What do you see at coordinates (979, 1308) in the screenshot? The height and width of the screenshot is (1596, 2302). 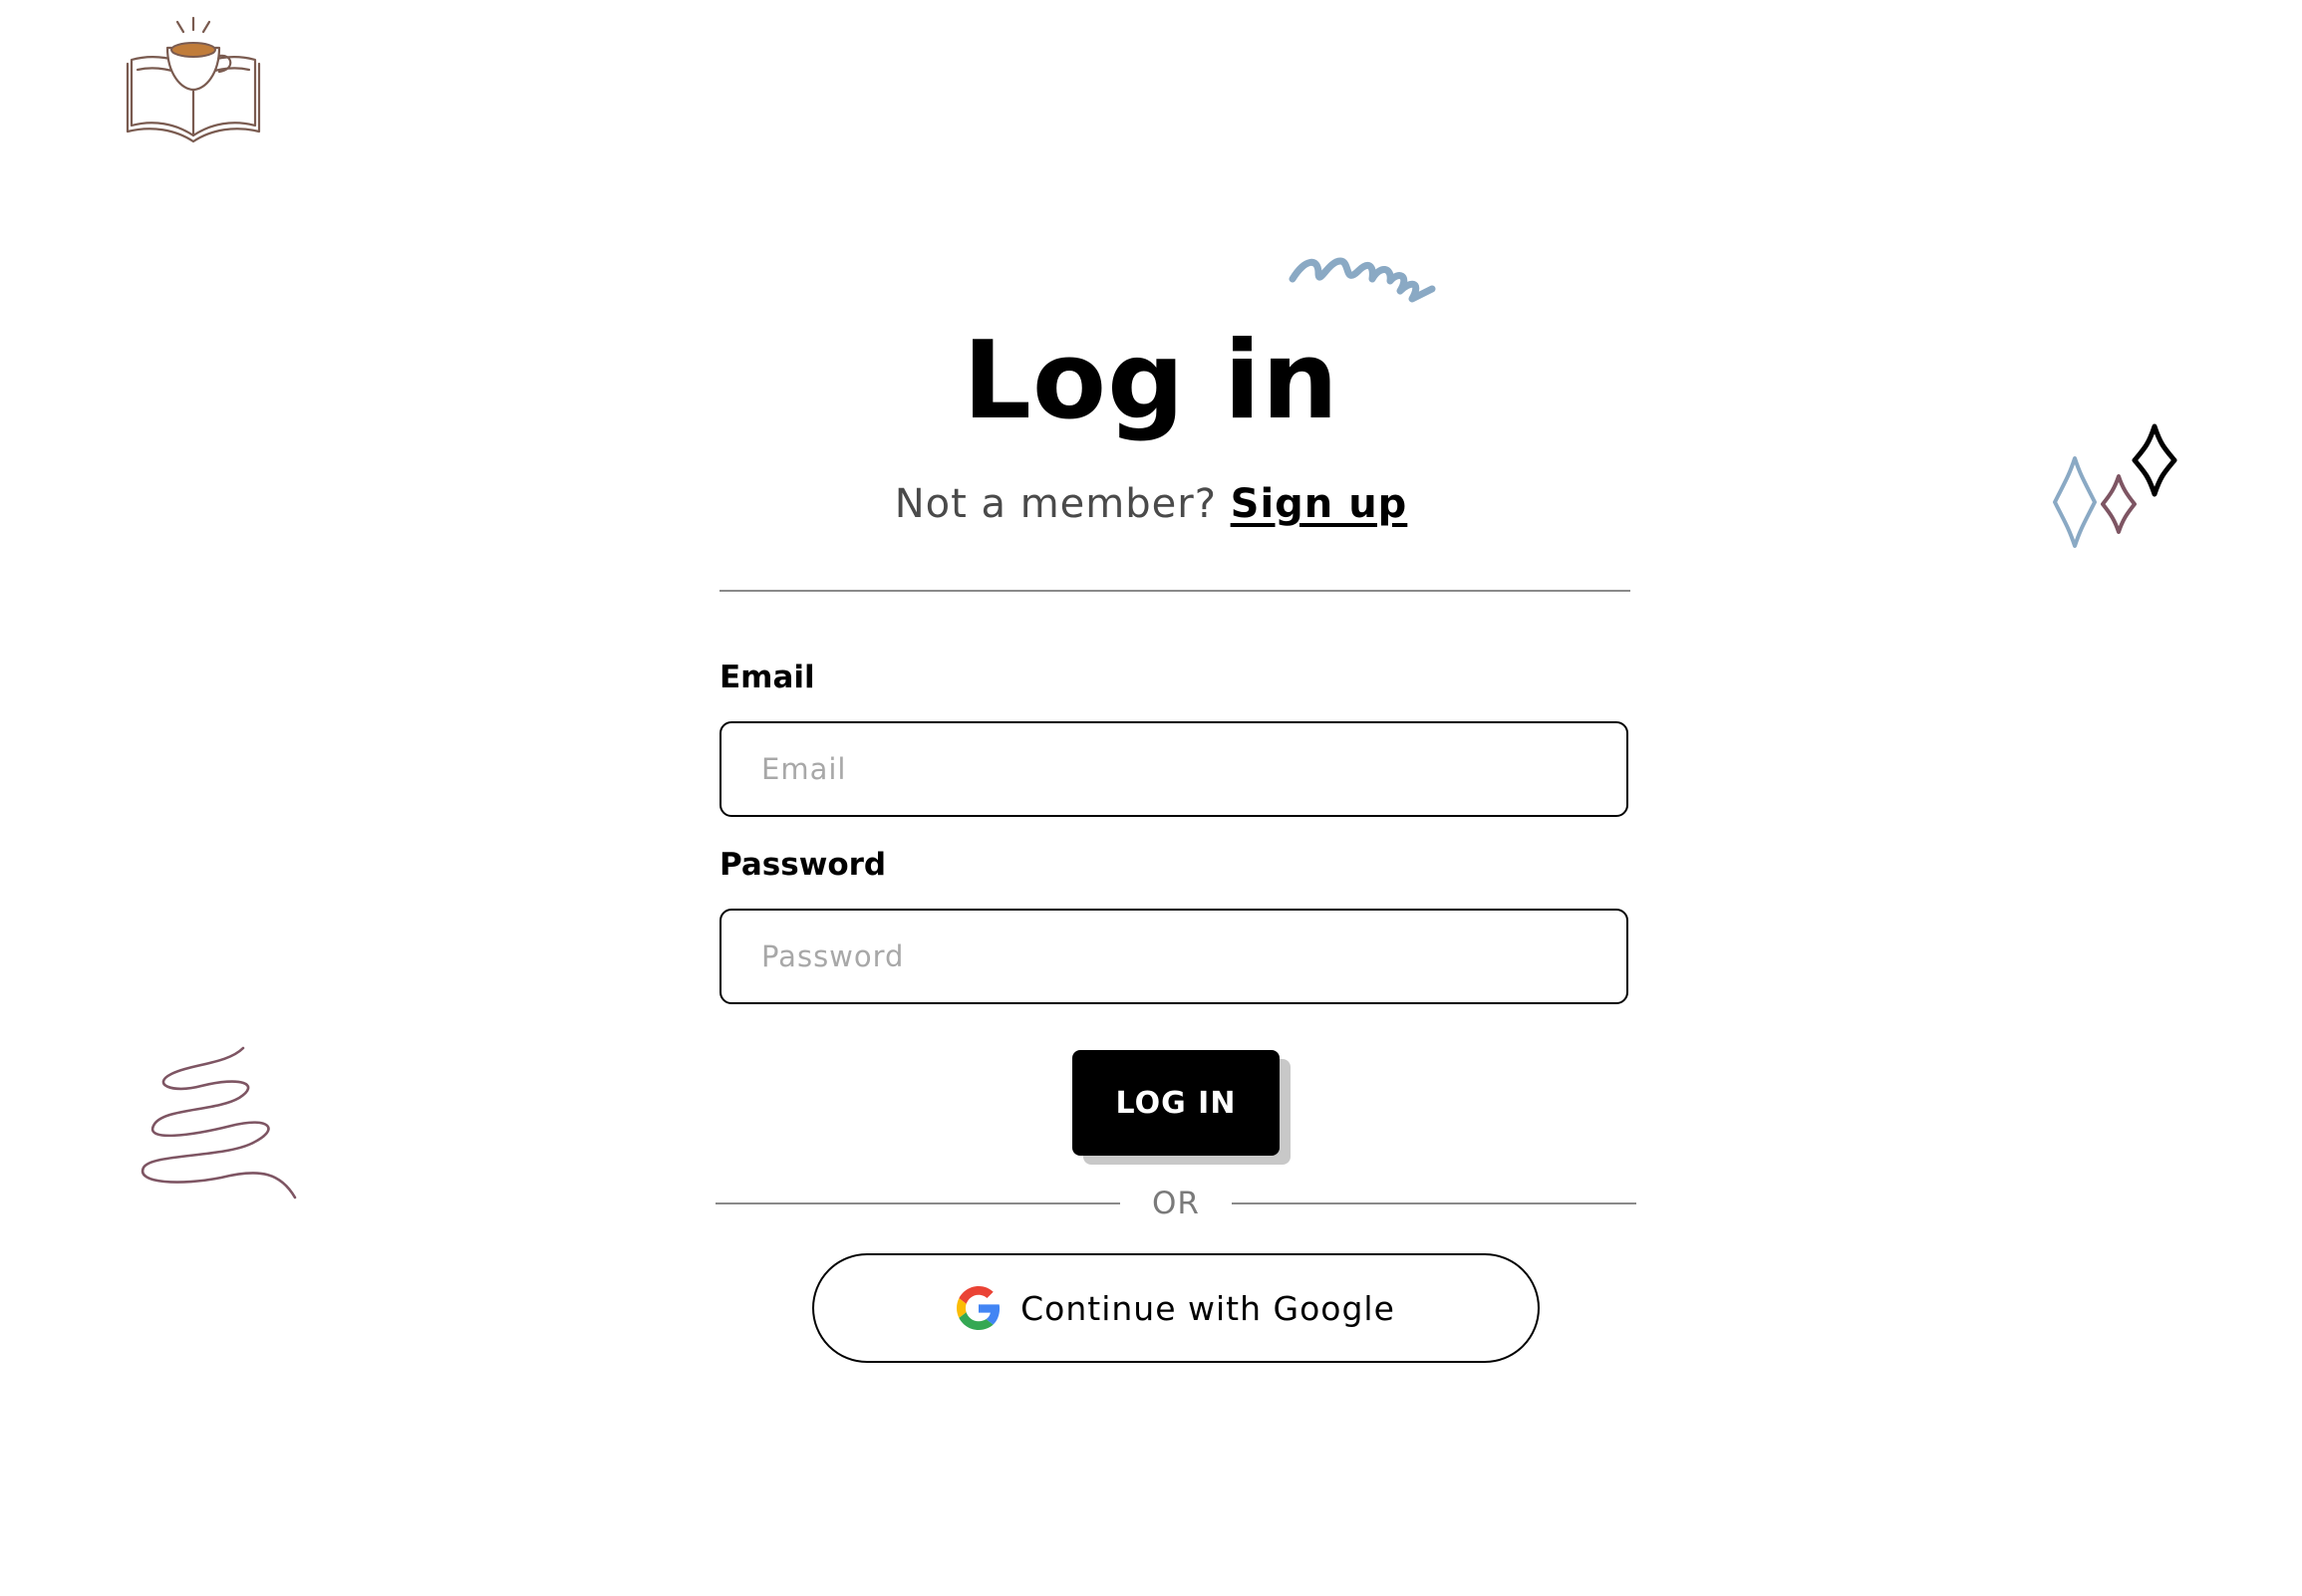 I see `google-icon` at bounding box center [979, 1308].